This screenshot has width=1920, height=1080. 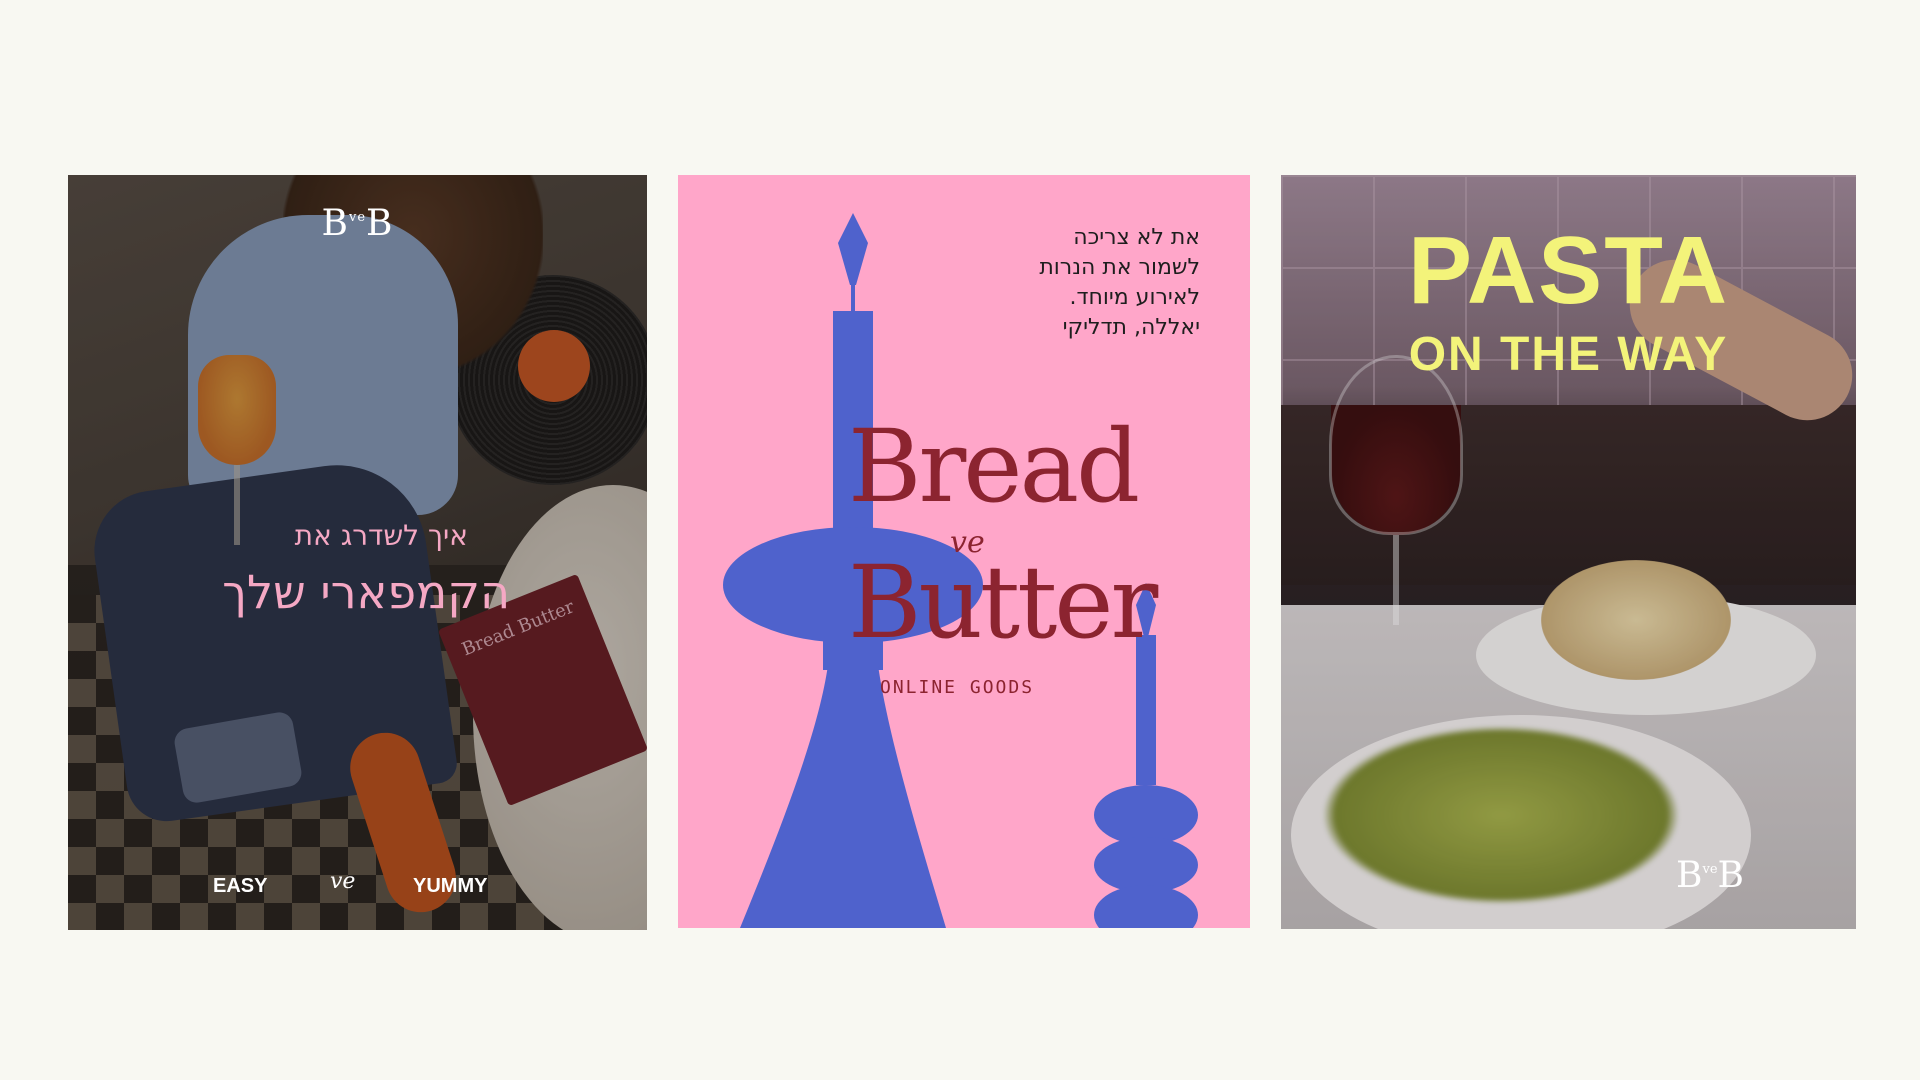 What do you see at coordinates (994, 466) in the screenshot?
I see `brand-word-bread: Bread` at bounding box center [994, 466].